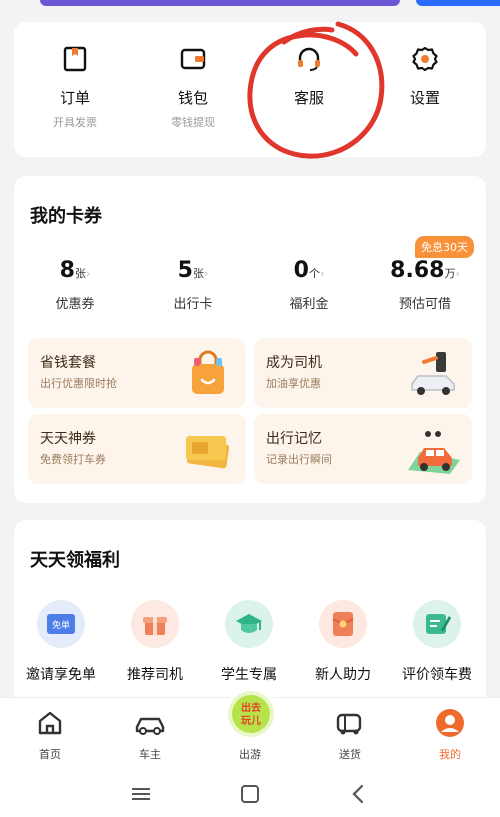  I want to click on top-banner-right, so click(458, 3).